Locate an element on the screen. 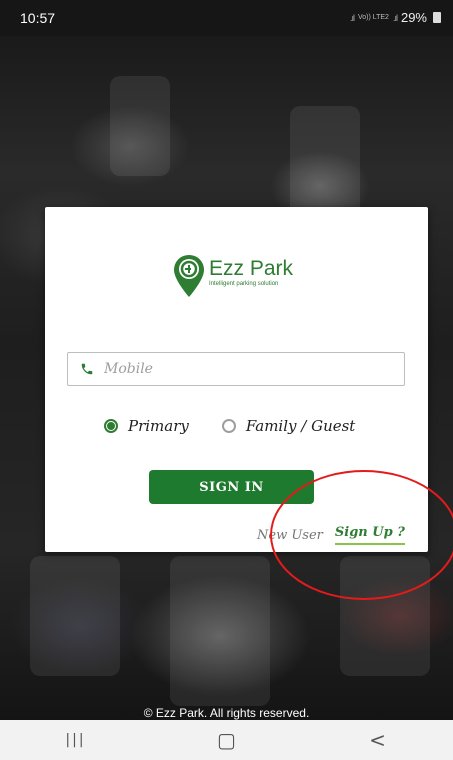  system-nav-bar: ||| ▢ < is located at coordinates (226, 740).